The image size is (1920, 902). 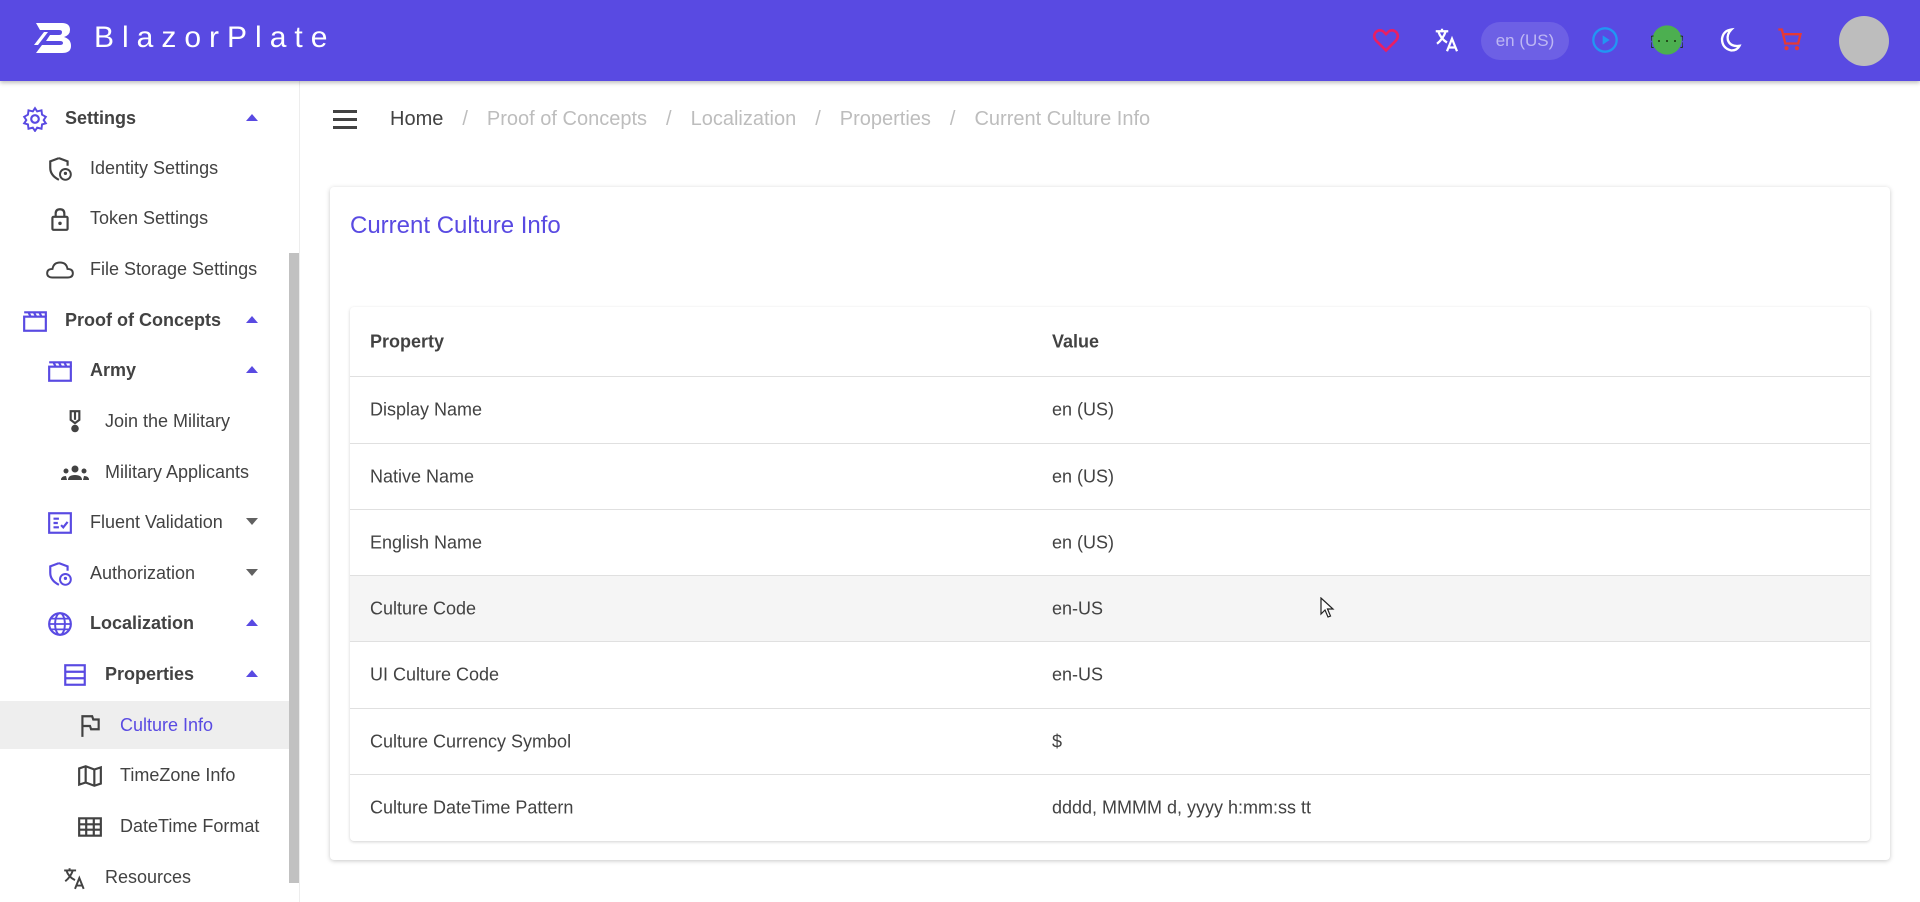 I want to click on property-cell: UI Culture Code, so click(x=435, y=674).